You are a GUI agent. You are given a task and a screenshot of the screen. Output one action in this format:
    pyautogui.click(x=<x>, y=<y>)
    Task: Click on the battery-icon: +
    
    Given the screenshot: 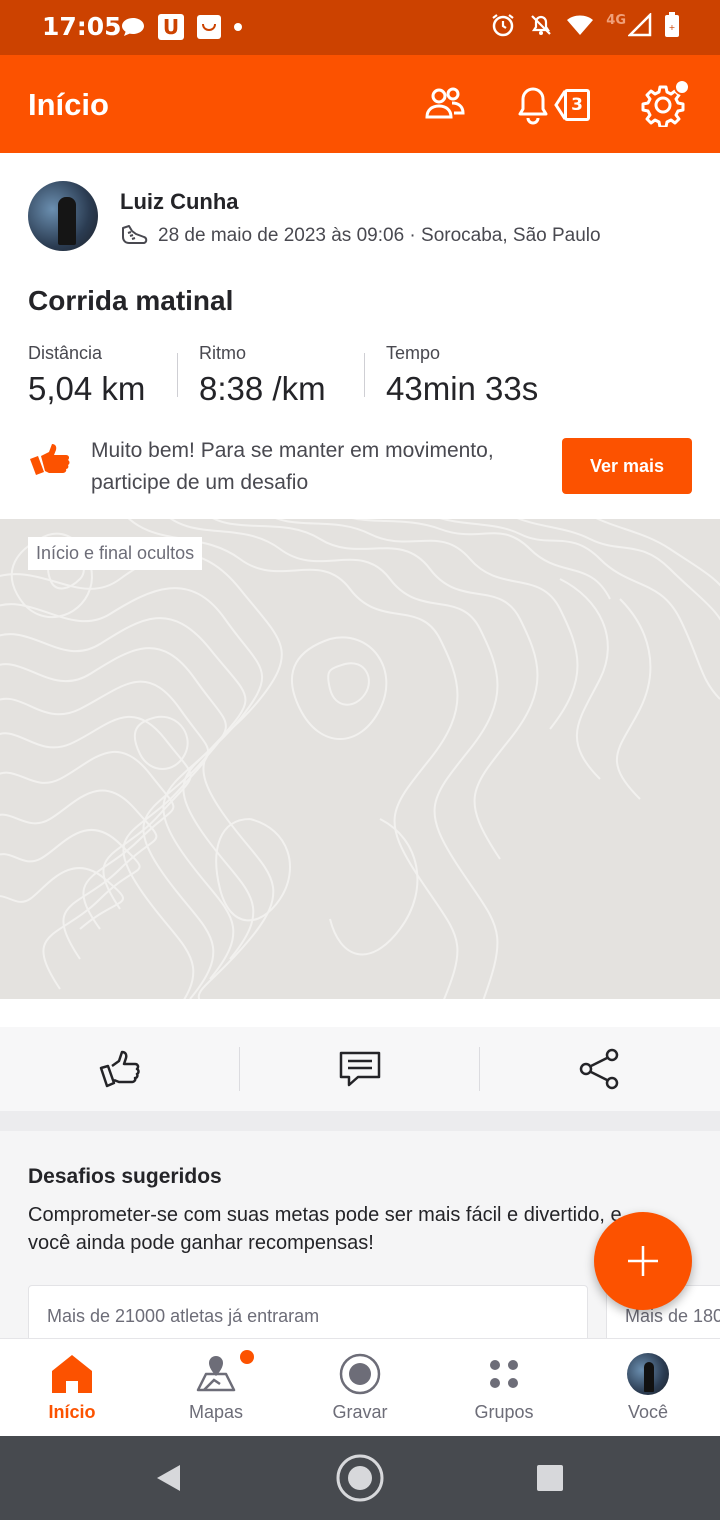 What is the action you would take?
    pyautogui.click(x=672, y=24)
    